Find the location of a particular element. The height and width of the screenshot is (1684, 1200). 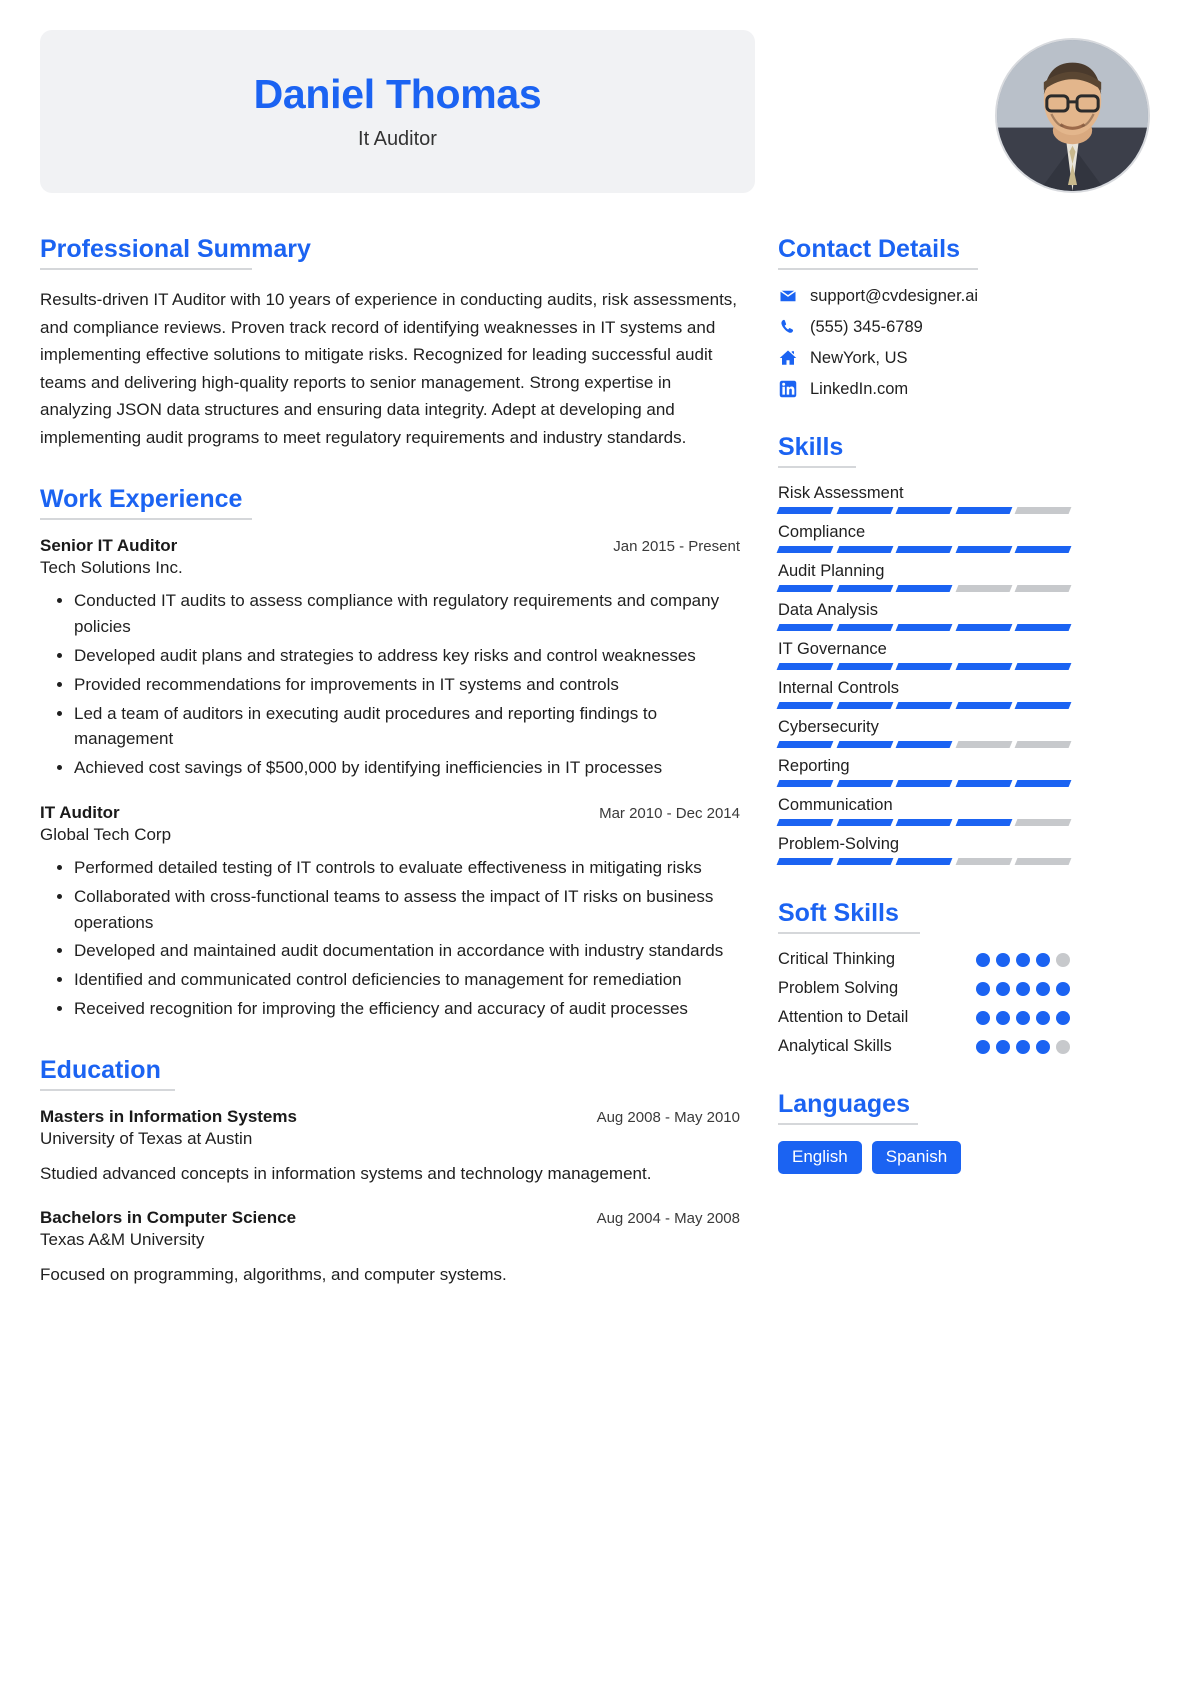

contact-divider is located at coordinates (878, 269).